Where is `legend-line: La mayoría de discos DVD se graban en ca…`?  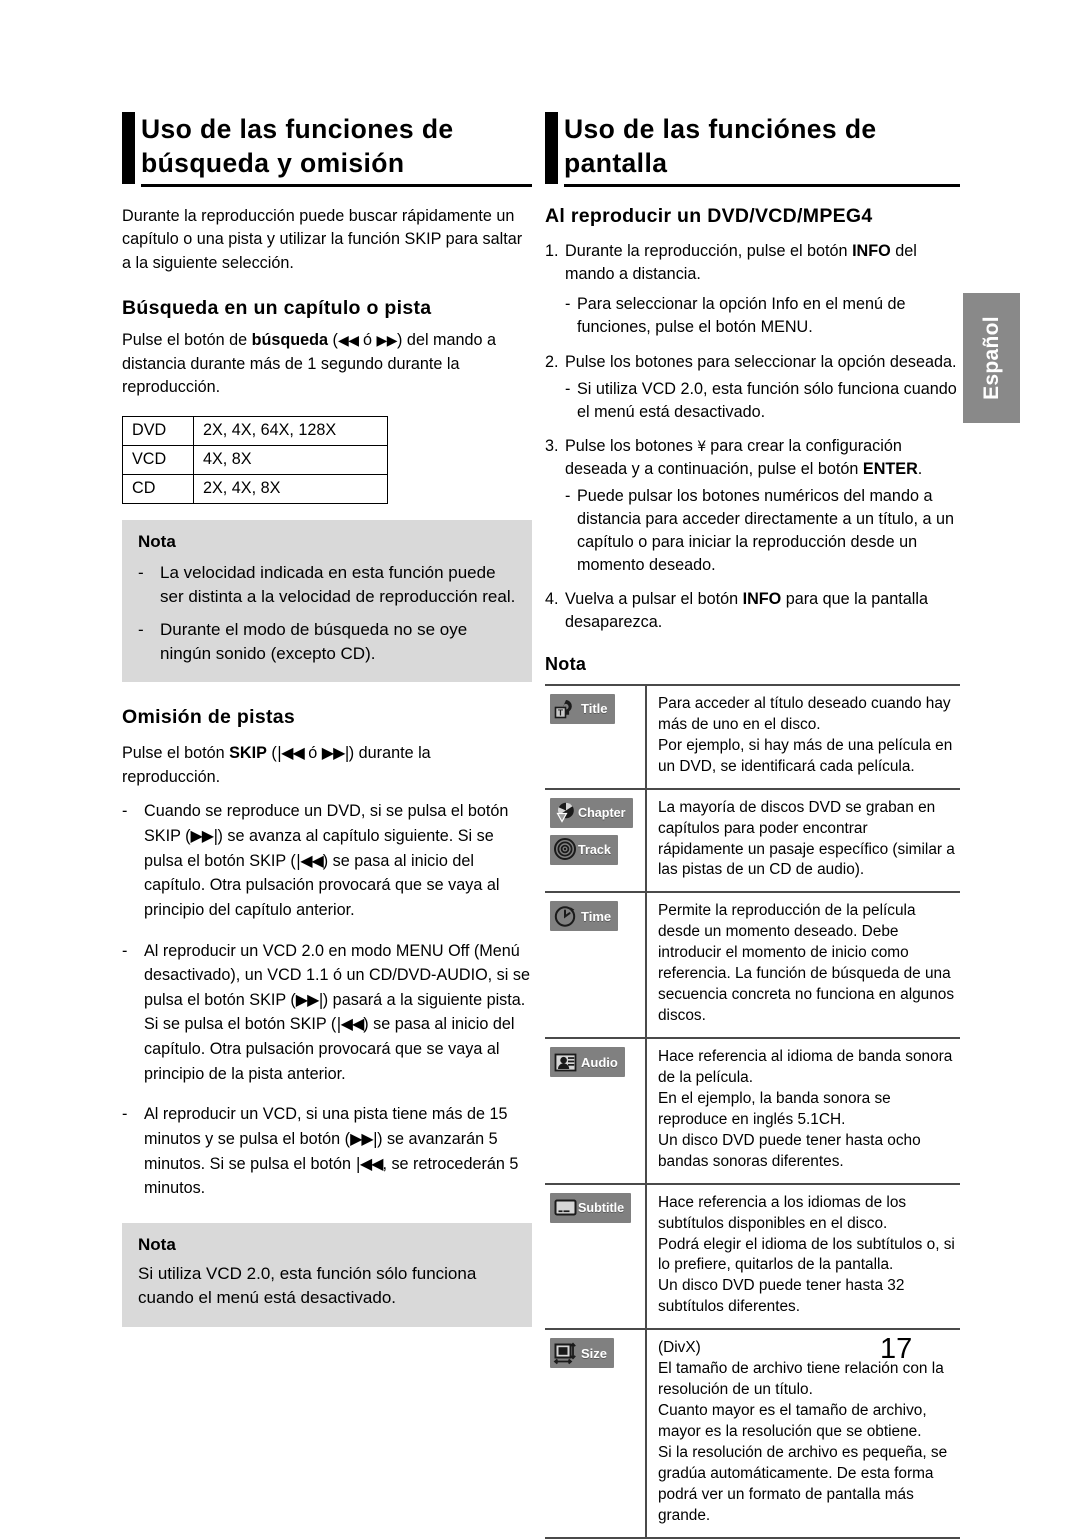 legend-line: La mayoría de discos DVD se graban en ca… is located at coordinates (806, 838).